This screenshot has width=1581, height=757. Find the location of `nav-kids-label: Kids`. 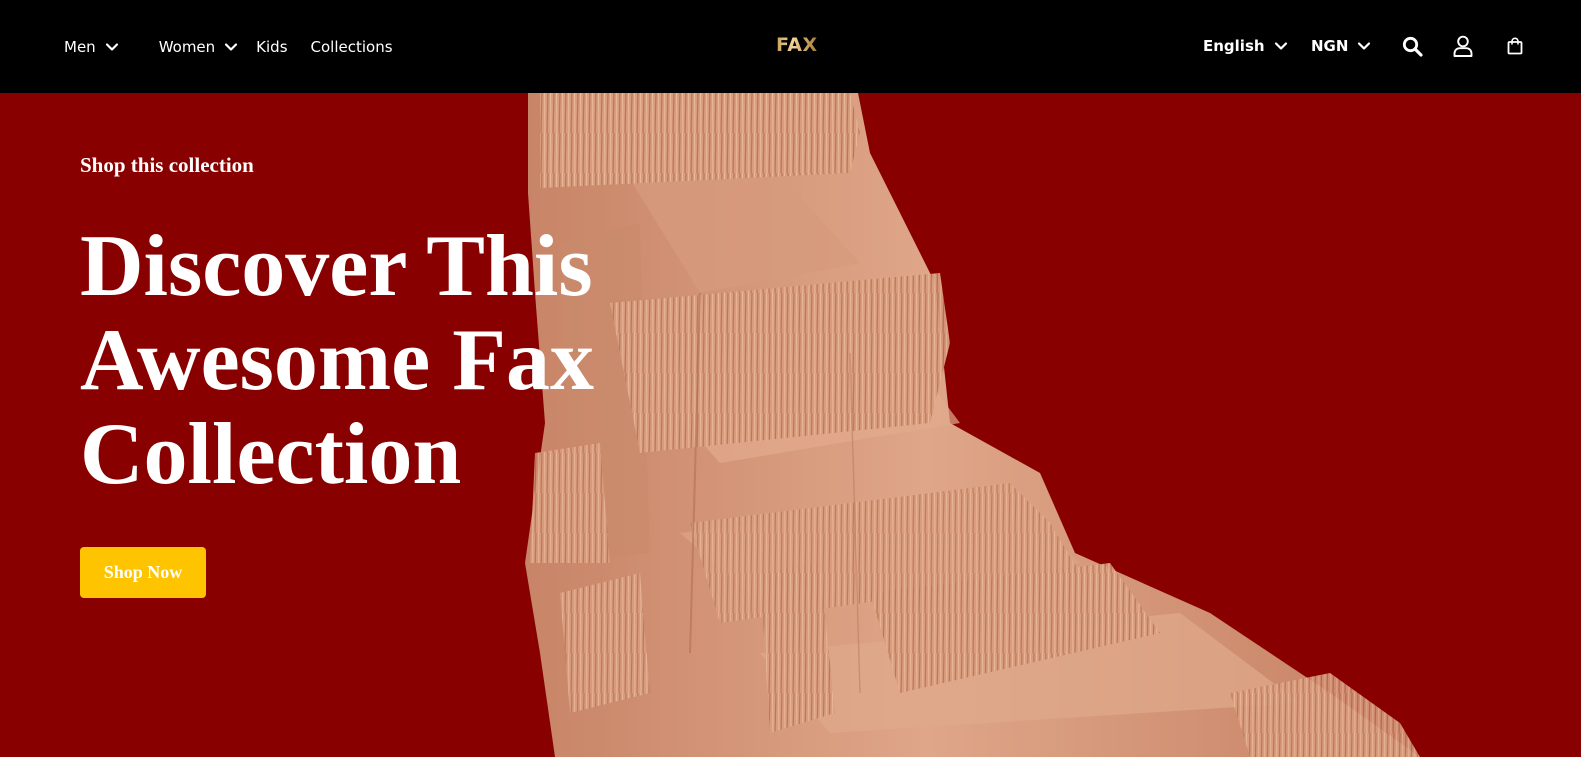

nav-kids-label: Kids is located at coordinates (272, 46).